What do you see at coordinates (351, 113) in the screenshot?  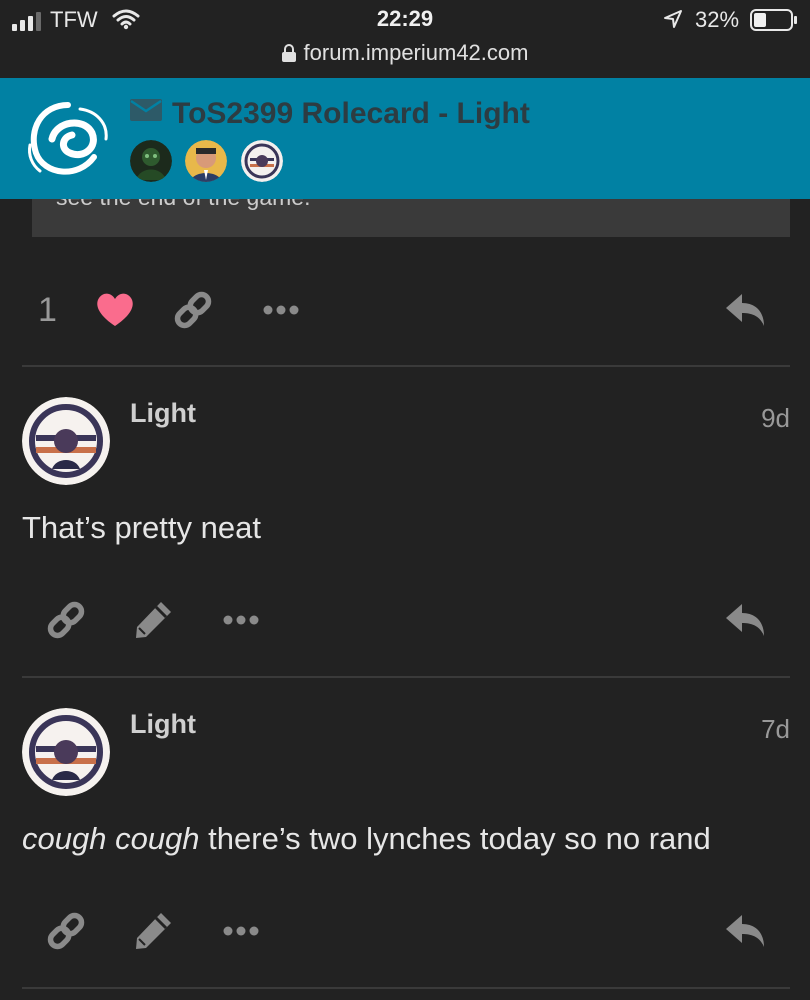 I see `topic-title-text: ToS2399 Rolecard - Light` at bounding box center [351, 113].